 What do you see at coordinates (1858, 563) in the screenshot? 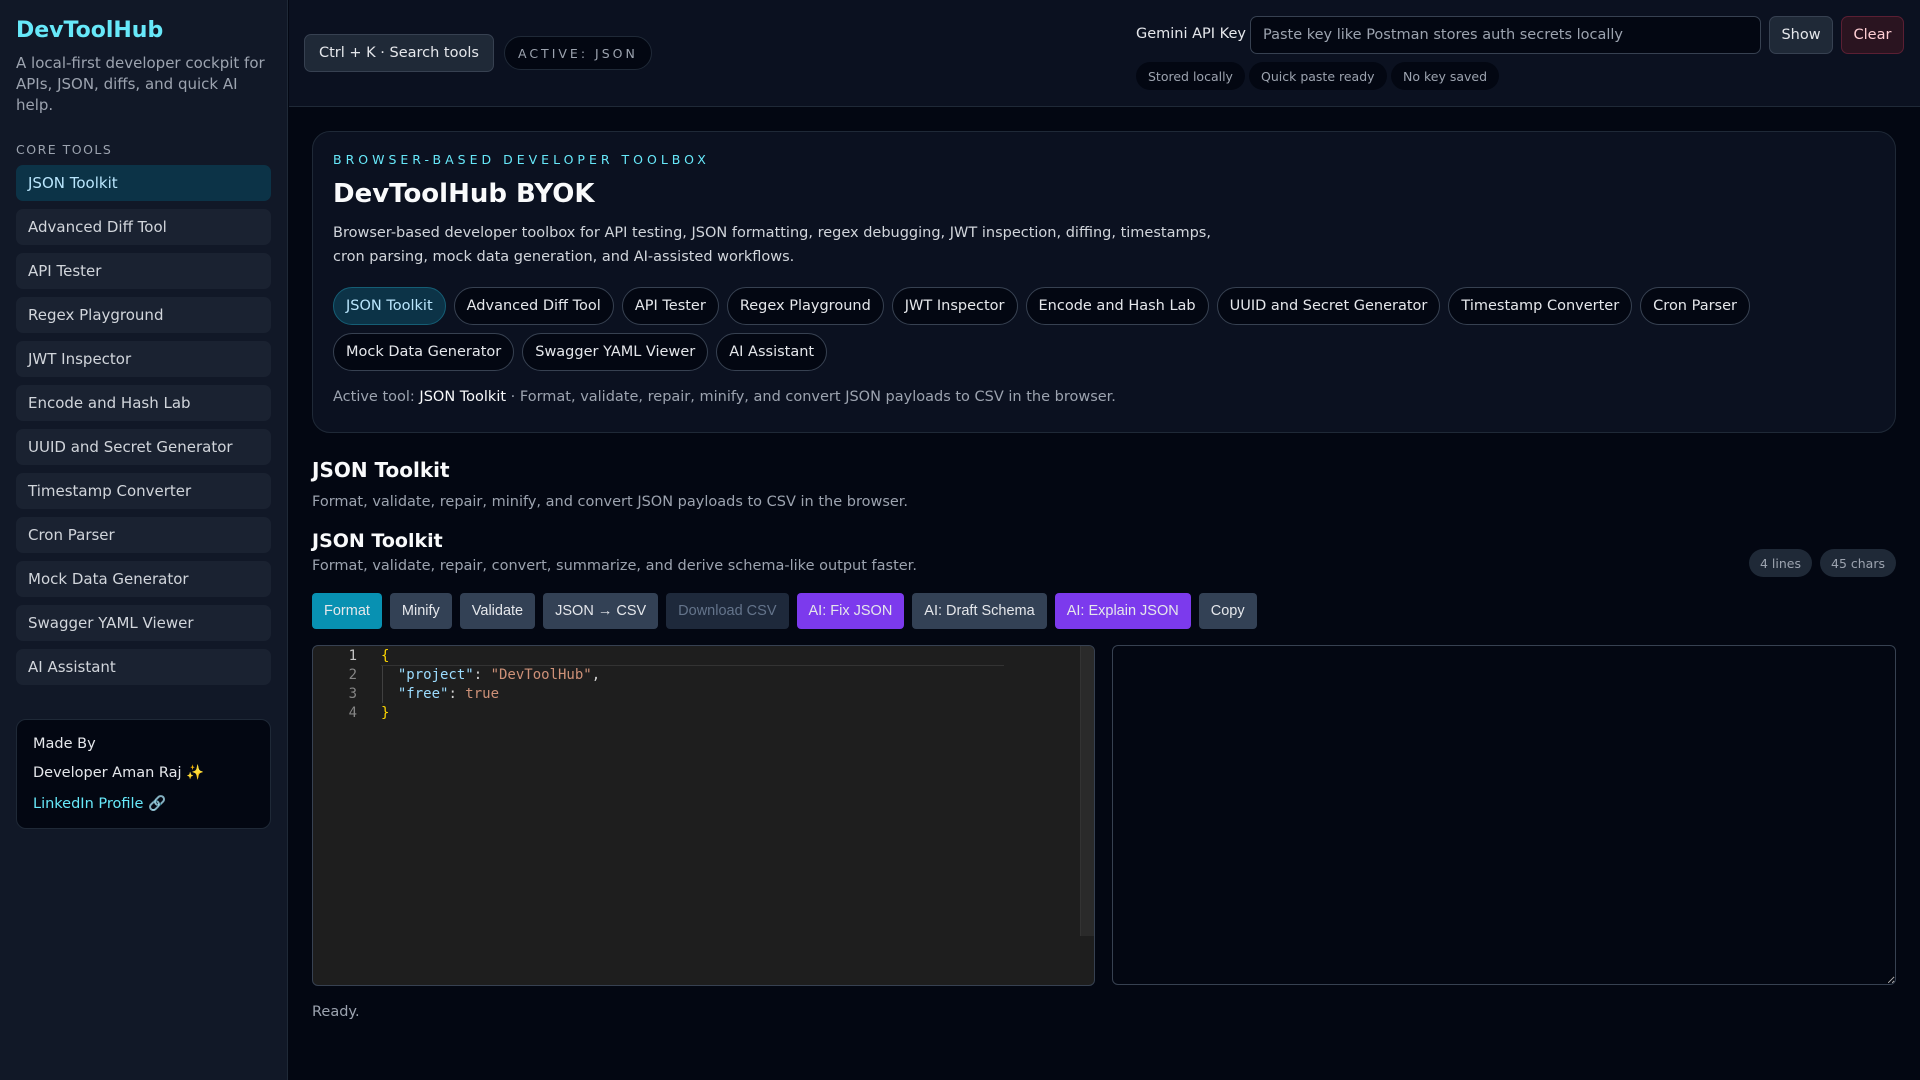
I see `char-count-badge: 45 chars` at bounding box center [1858, 563].